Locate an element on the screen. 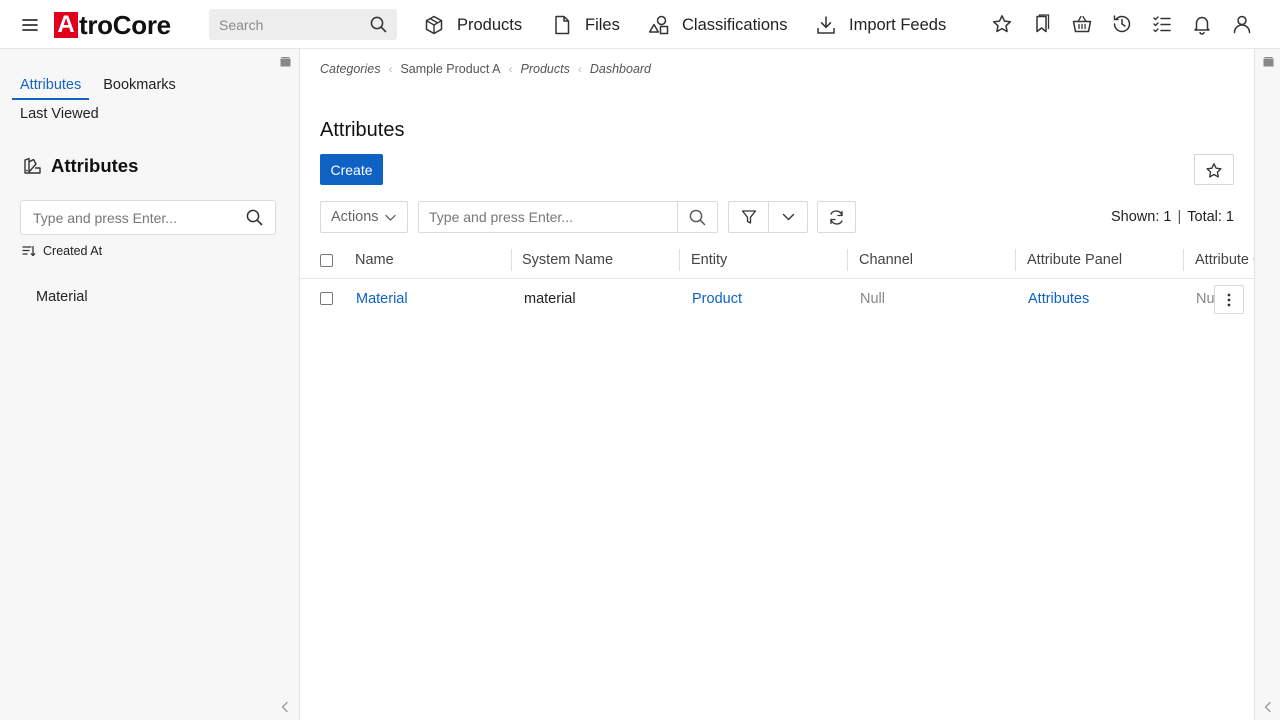 This screenshot has width=1280, height=720. cell-entity: Product is located at coordinates (717, 299).